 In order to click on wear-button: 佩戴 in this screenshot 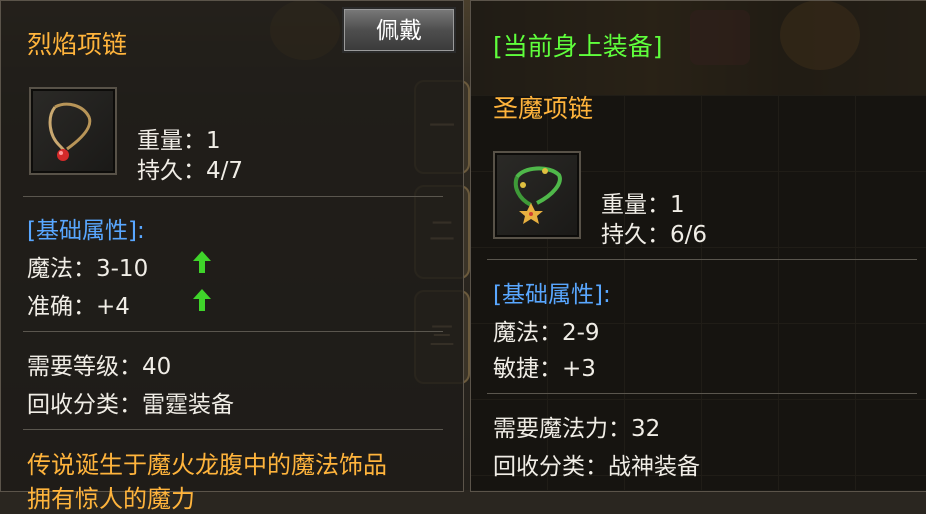, I will do `click(399, 30)`.